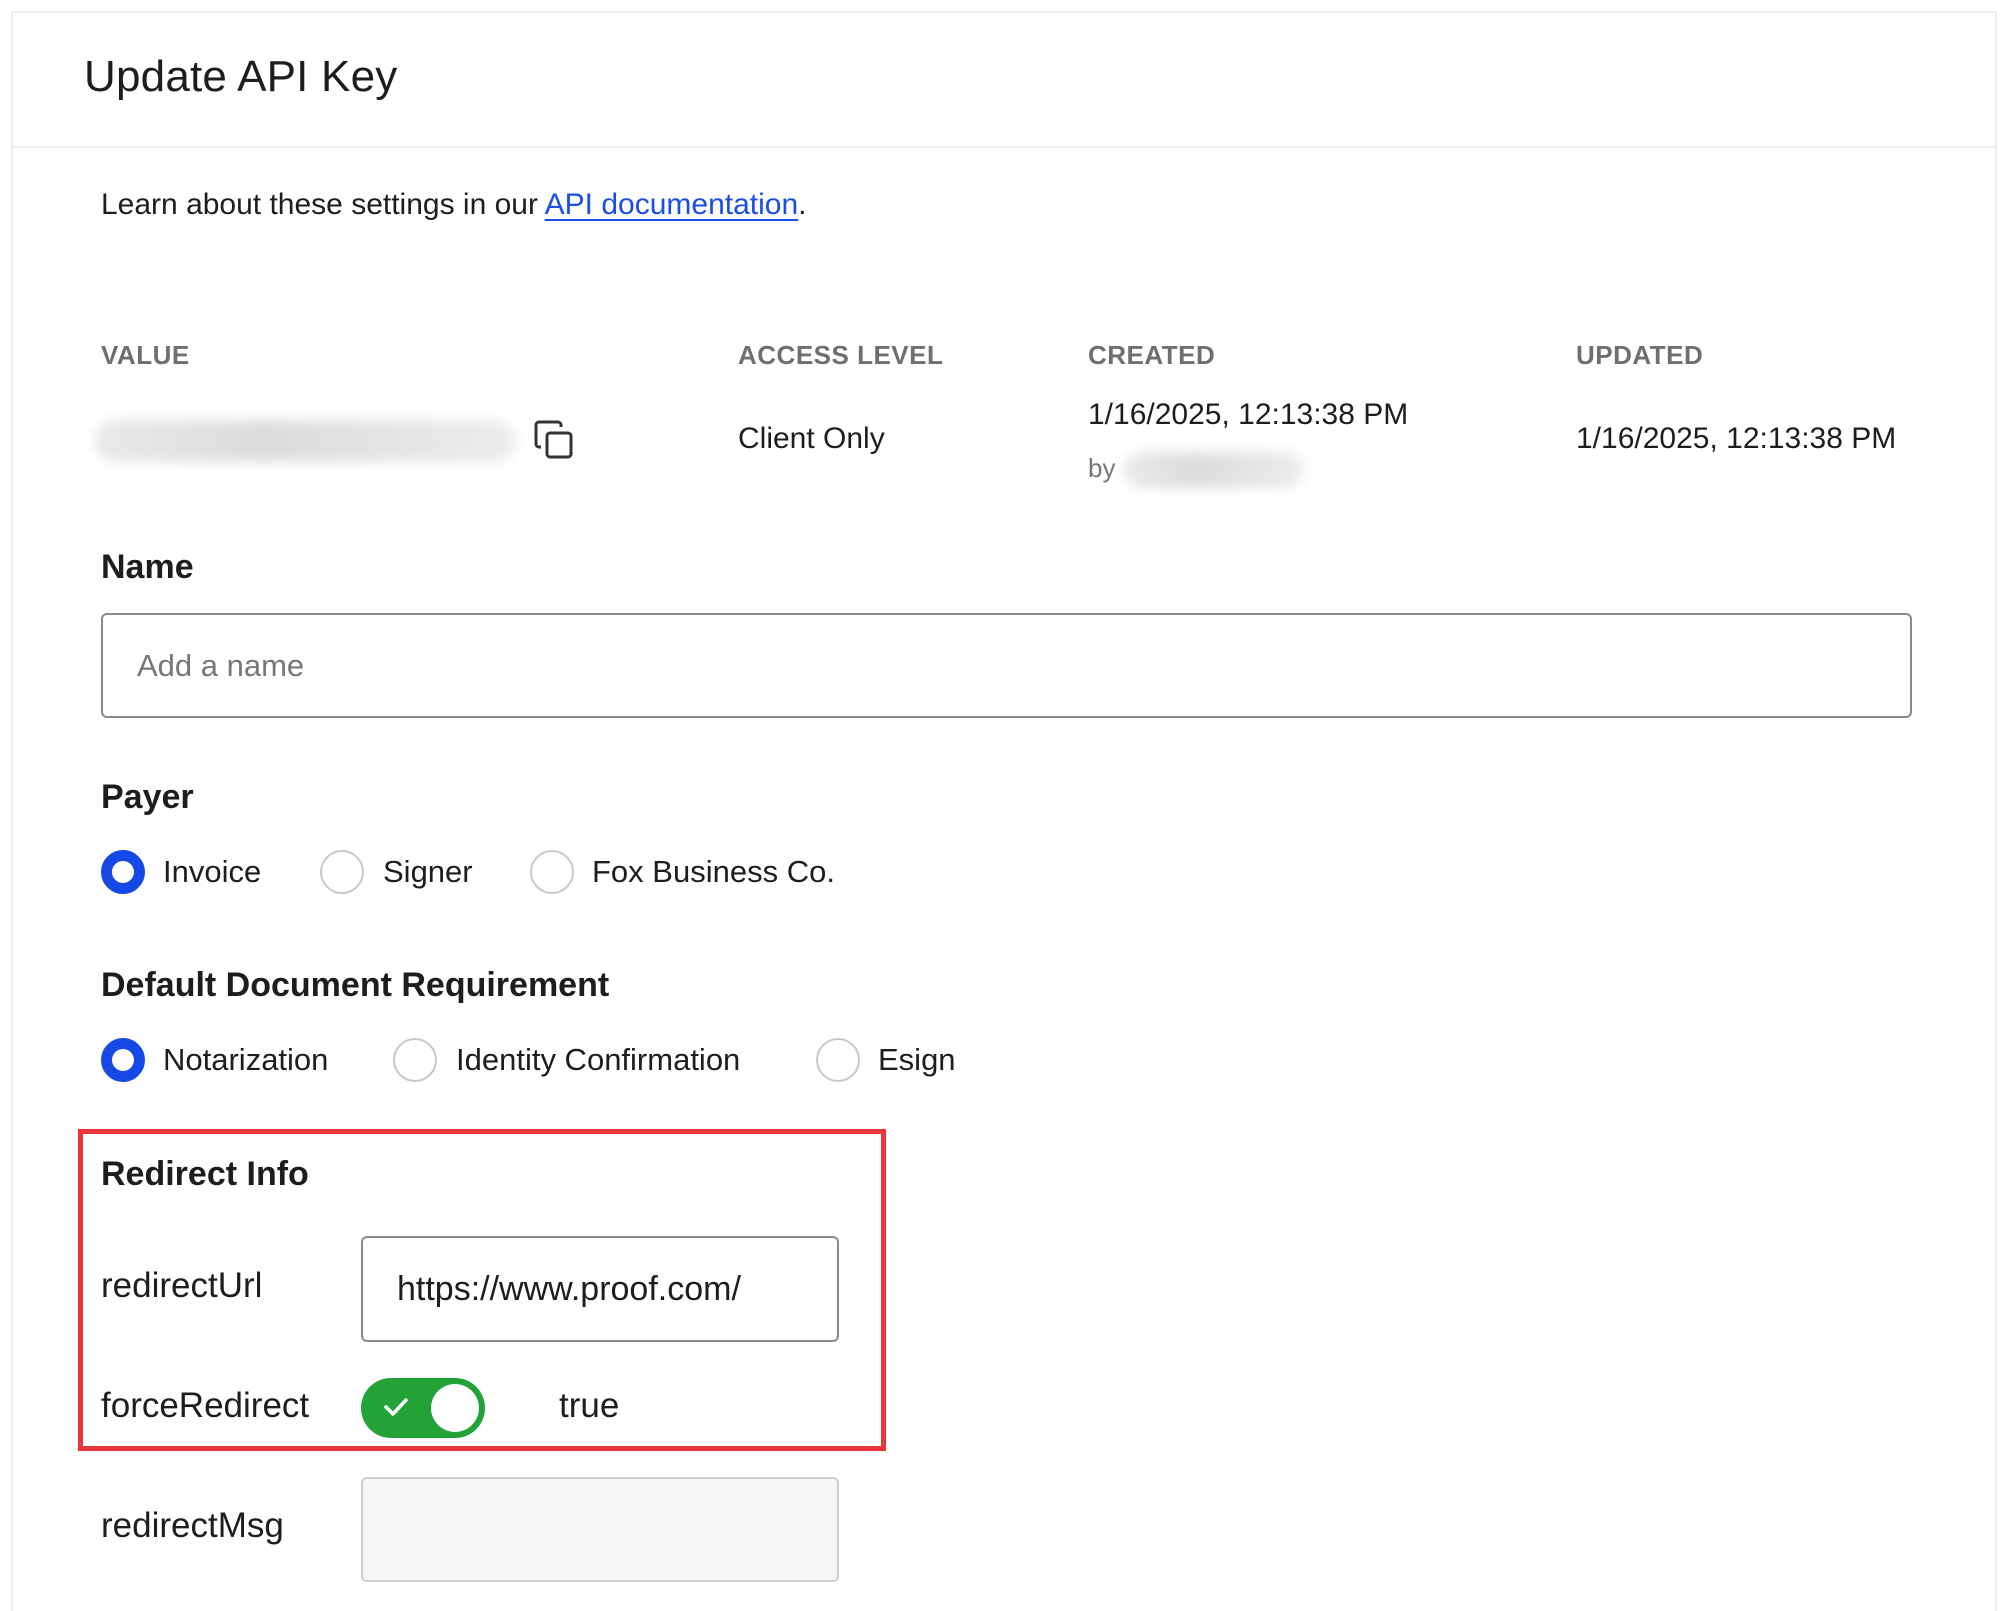 This screenshot has height=1611, width=2004. What do you see at coordinates (838, 1060) in the screenshot?
I see `doc-radio-esign` at bounding box center [838, 1060].